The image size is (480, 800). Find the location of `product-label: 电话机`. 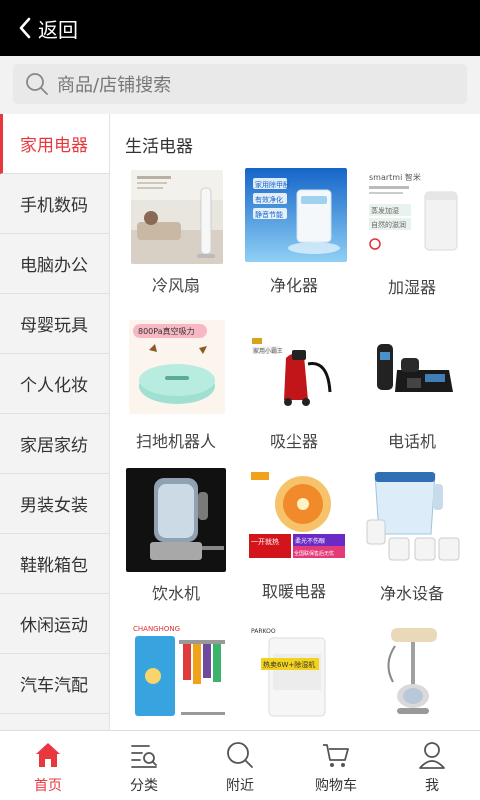

product-label: 电话机 is located at coordinates (411, 441).